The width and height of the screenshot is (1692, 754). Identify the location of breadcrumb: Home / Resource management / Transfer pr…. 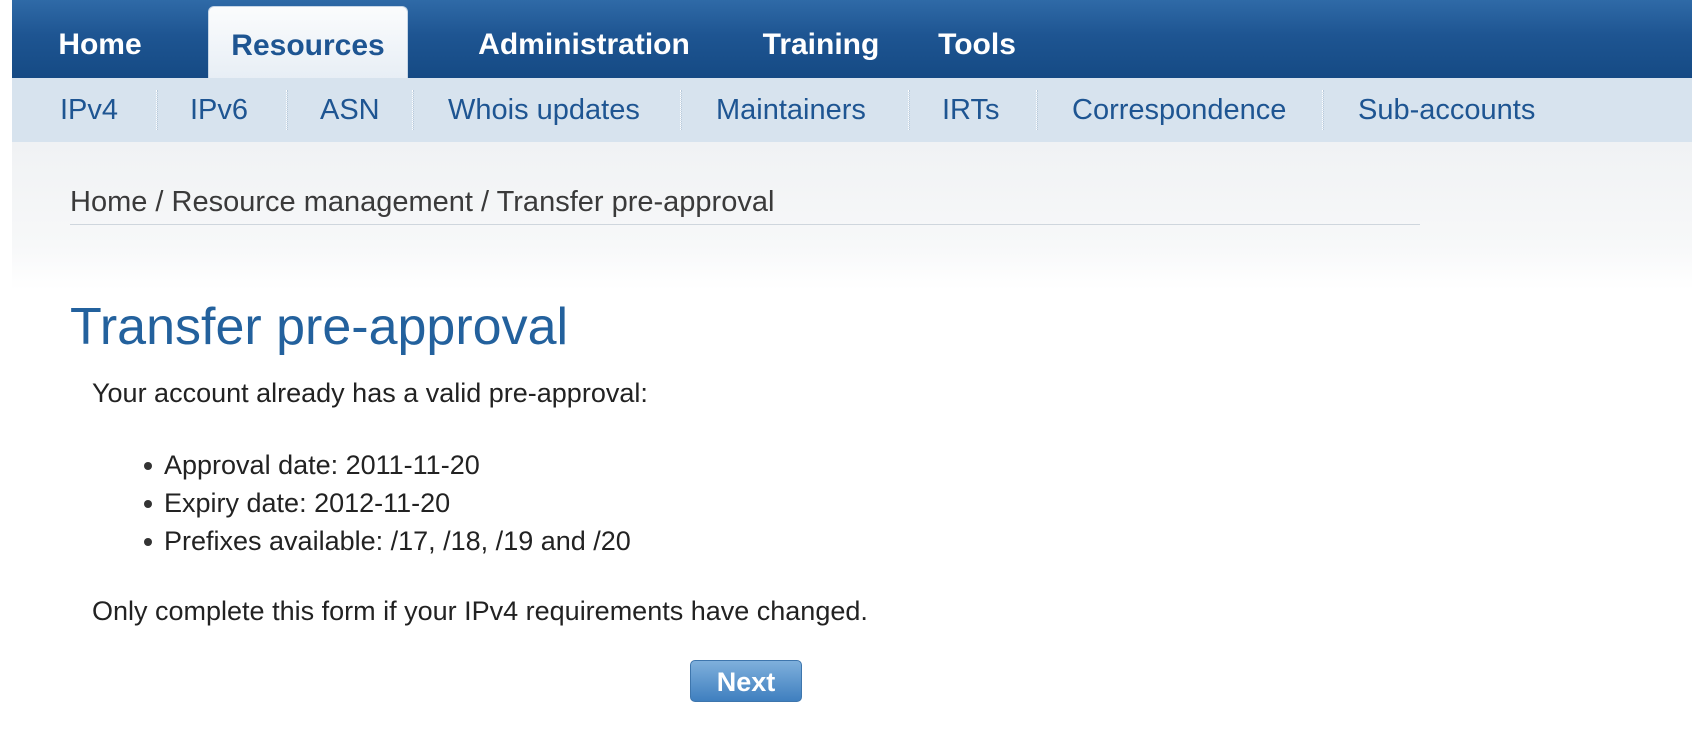
(422, 202).